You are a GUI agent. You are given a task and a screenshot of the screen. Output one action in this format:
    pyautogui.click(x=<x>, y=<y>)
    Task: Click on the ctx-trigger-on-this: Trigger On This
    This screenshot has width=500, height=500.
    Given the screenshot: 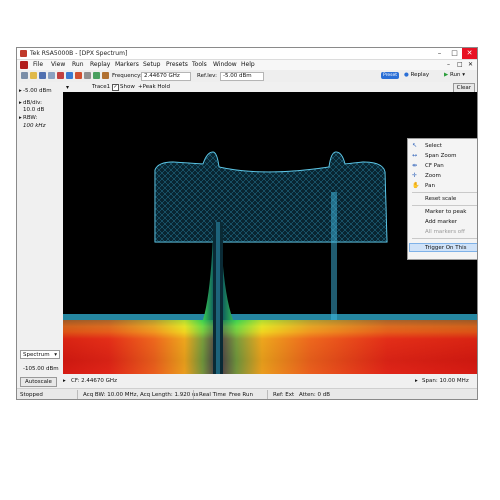 What is the action you would take?
    pyautogui.click(x=446, y=248)
    